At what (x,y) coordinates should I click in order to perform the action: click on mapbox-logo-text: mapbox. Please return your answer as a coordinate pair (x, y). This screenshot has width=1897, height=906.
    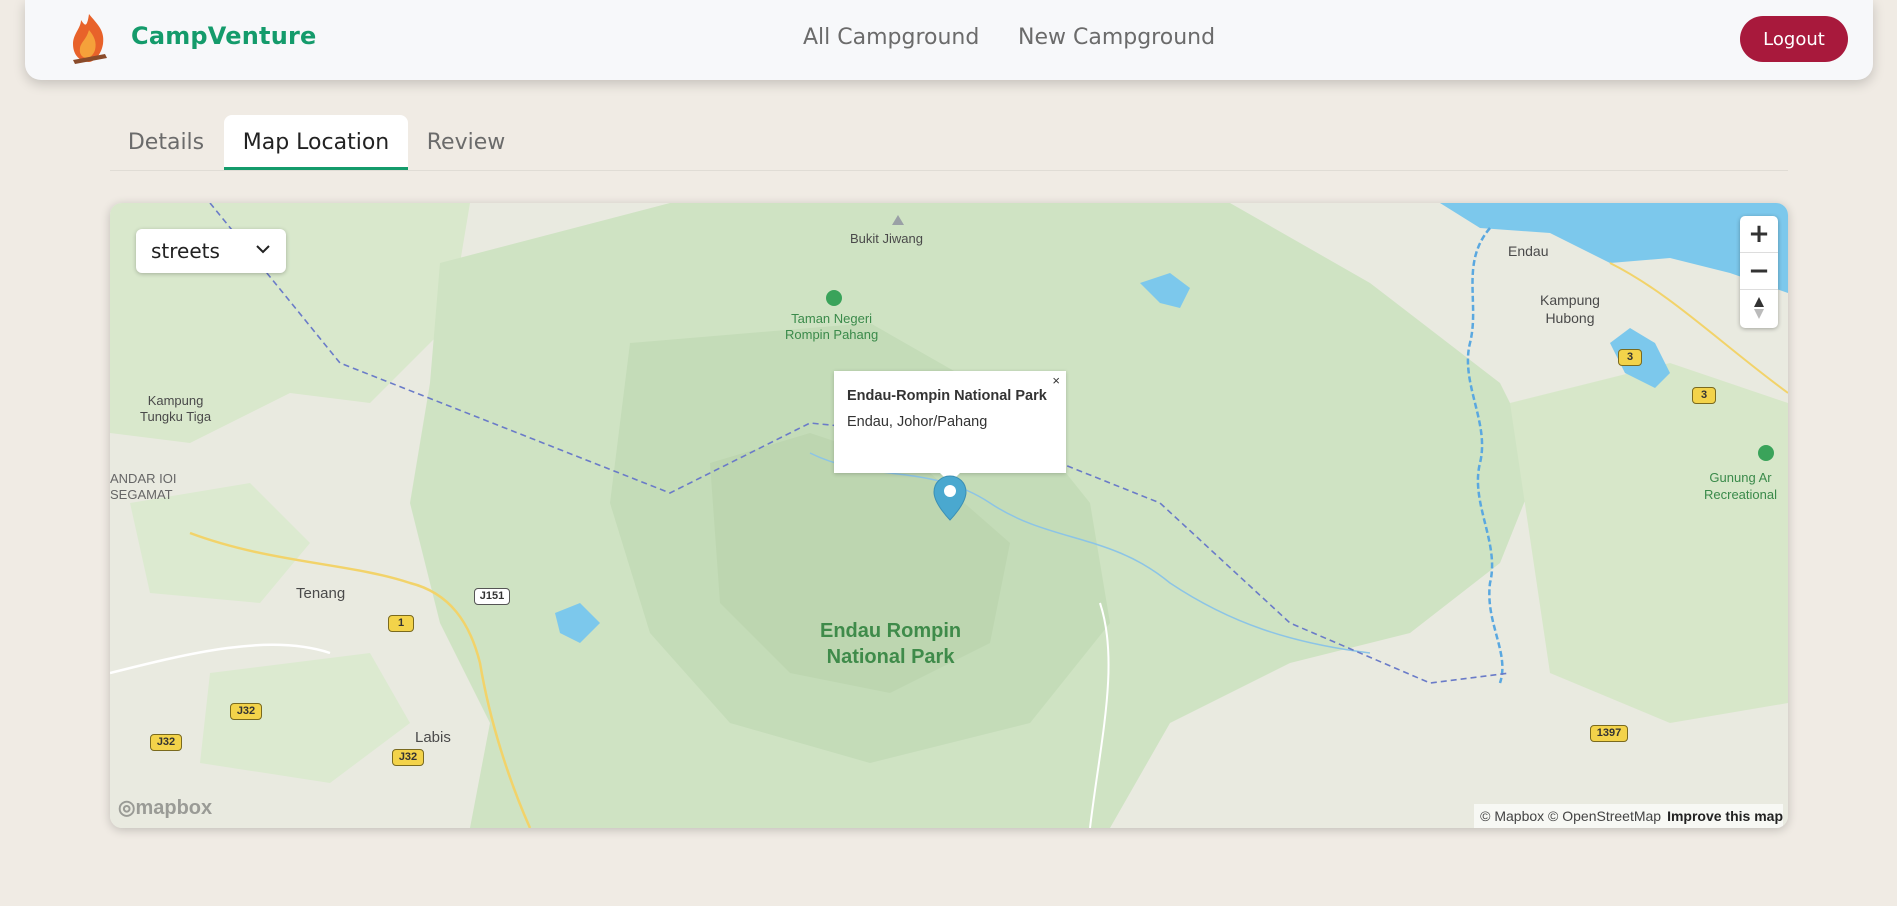
    Looking at the image, I should click on (174, 808).